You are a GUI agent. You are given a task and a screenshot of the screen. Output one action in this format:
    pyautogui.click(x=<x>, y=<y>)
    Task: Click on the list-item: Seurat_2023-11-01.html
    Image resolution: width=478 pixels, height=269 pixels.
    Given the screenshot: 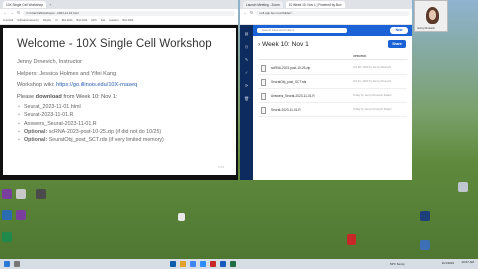 What is the action you would take?
    pyautogui.click(x=119, y=107)
    